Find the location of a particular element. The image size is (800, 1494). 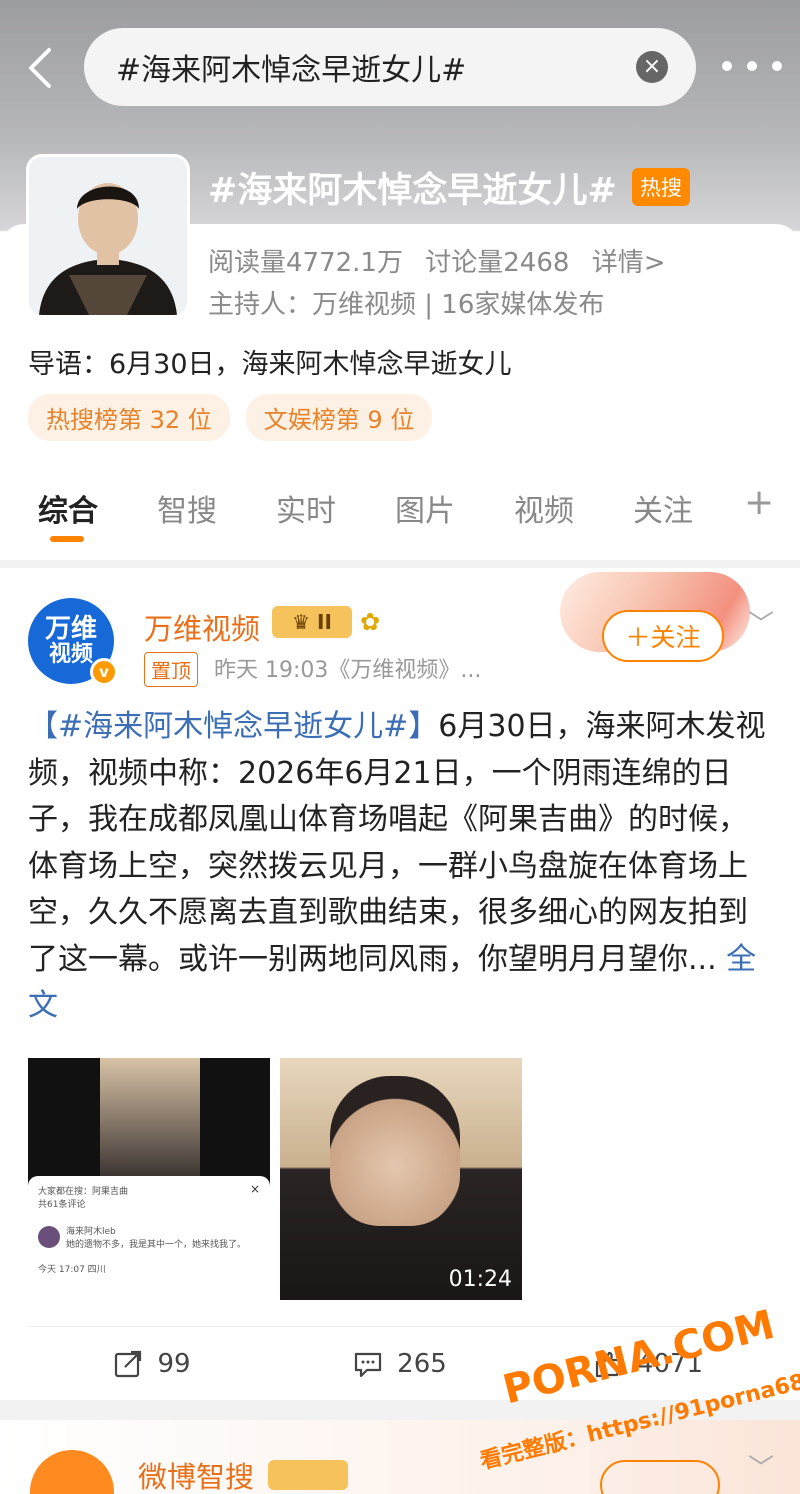

discussion-count: 讨论量2468 is located at coordinates (497, 263).